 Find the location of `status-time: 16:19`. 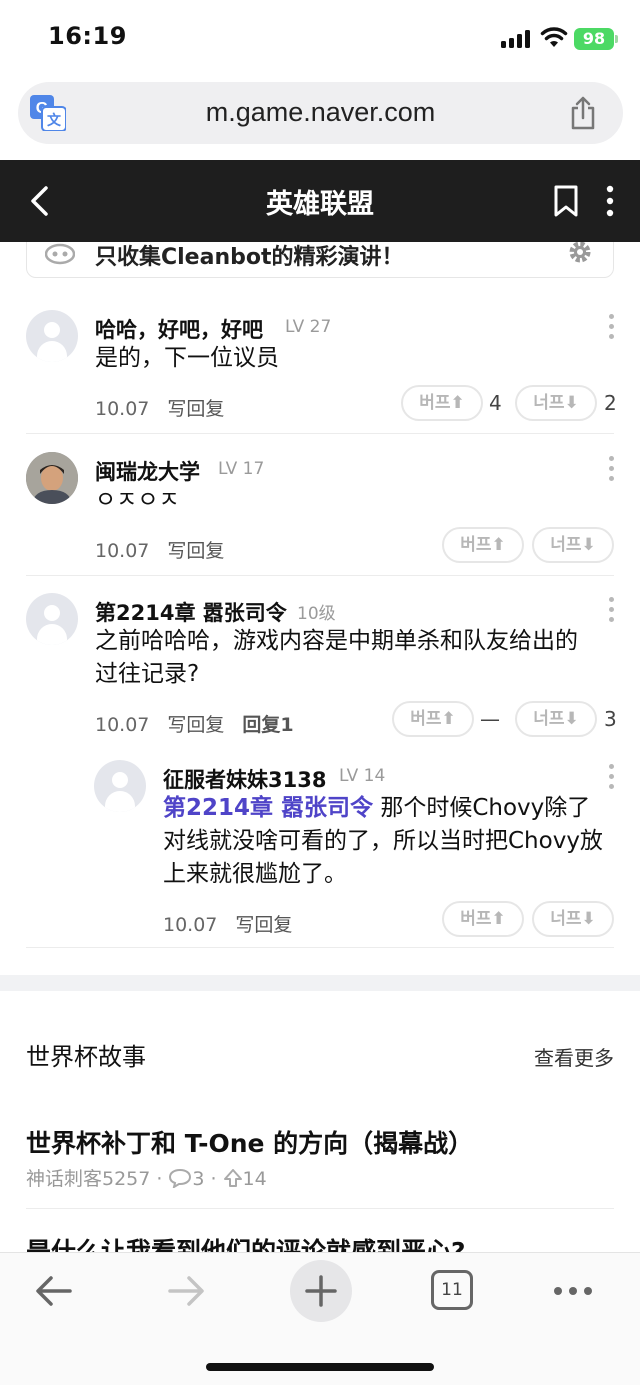

status-time: 16:19 is located at coordinates (87, 36).